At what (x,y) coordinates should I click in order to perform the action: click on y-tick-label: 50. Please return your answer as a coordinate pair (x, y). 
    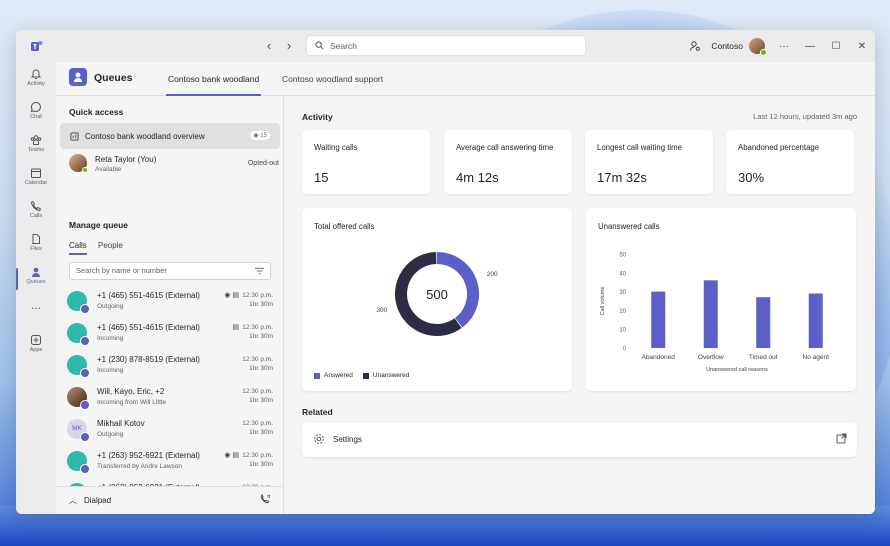
    Looking at the image, I should click on (622, 256).